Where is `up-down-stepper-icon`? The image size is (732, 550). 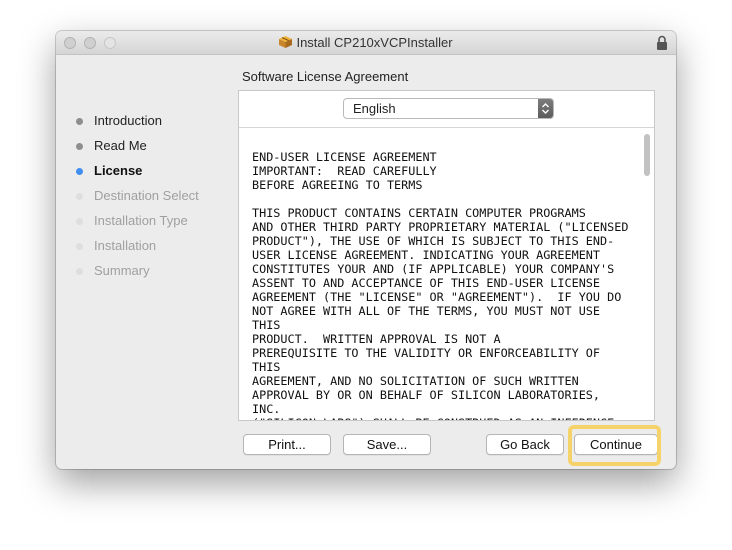
up-down-stepper-icon is located at coordinates (545, 108).